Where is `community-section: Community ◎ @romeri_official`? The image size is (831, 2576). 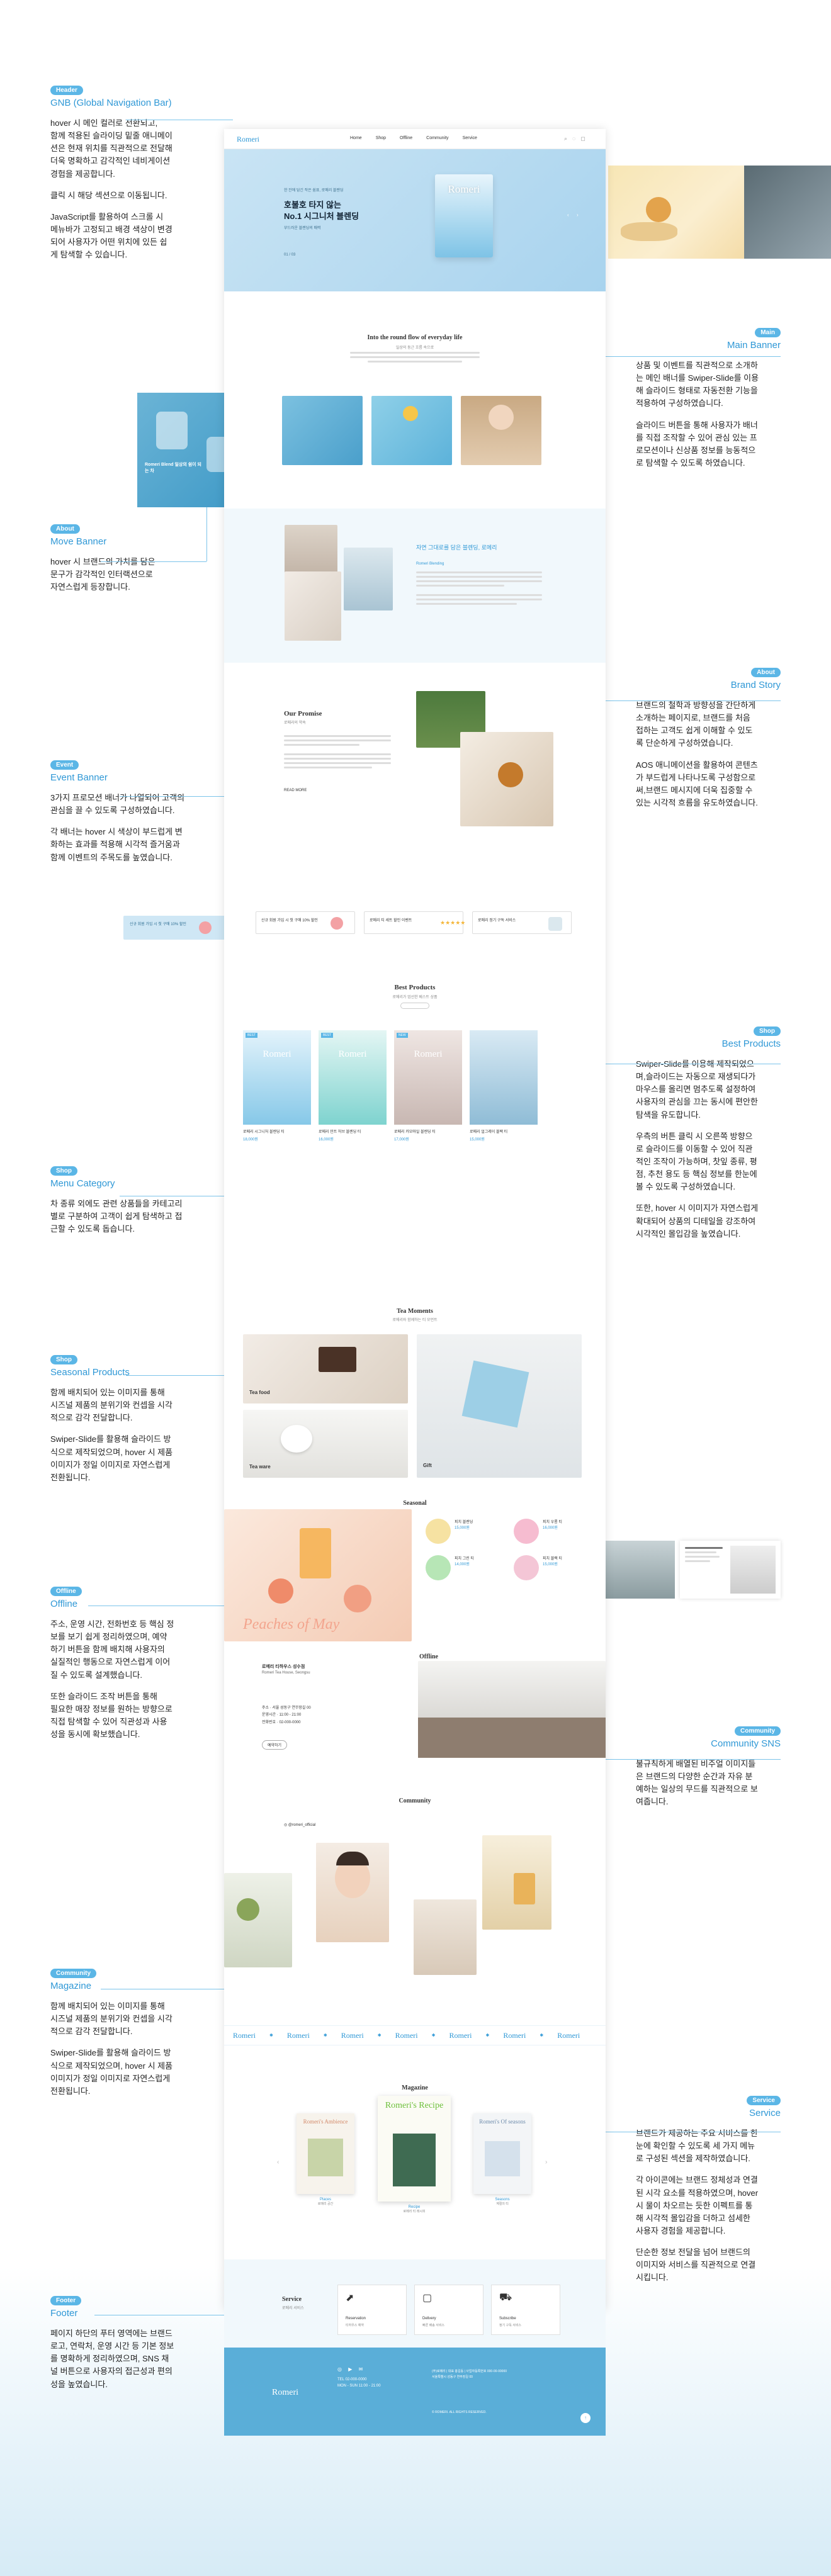 community-section: Community ◎ @romeri_official is located at coordinates (415, 1899).